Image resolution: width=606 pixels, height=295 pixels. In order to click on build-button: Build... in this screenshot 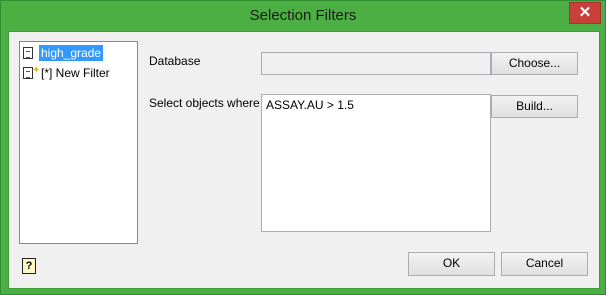, I will do `click(534, 106)`.